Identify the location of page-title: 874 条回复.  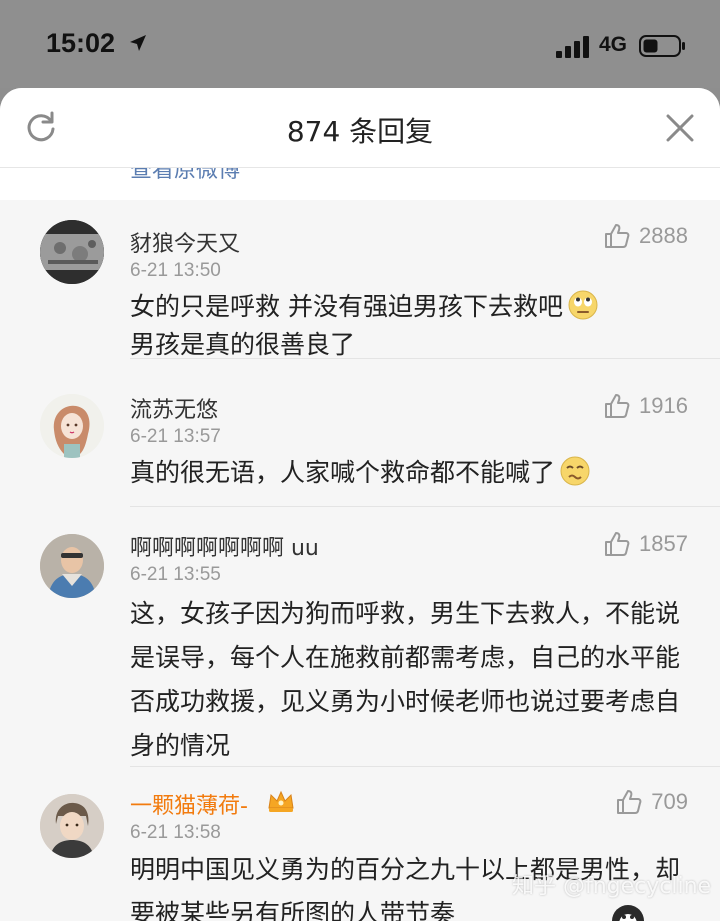
(360, 131).